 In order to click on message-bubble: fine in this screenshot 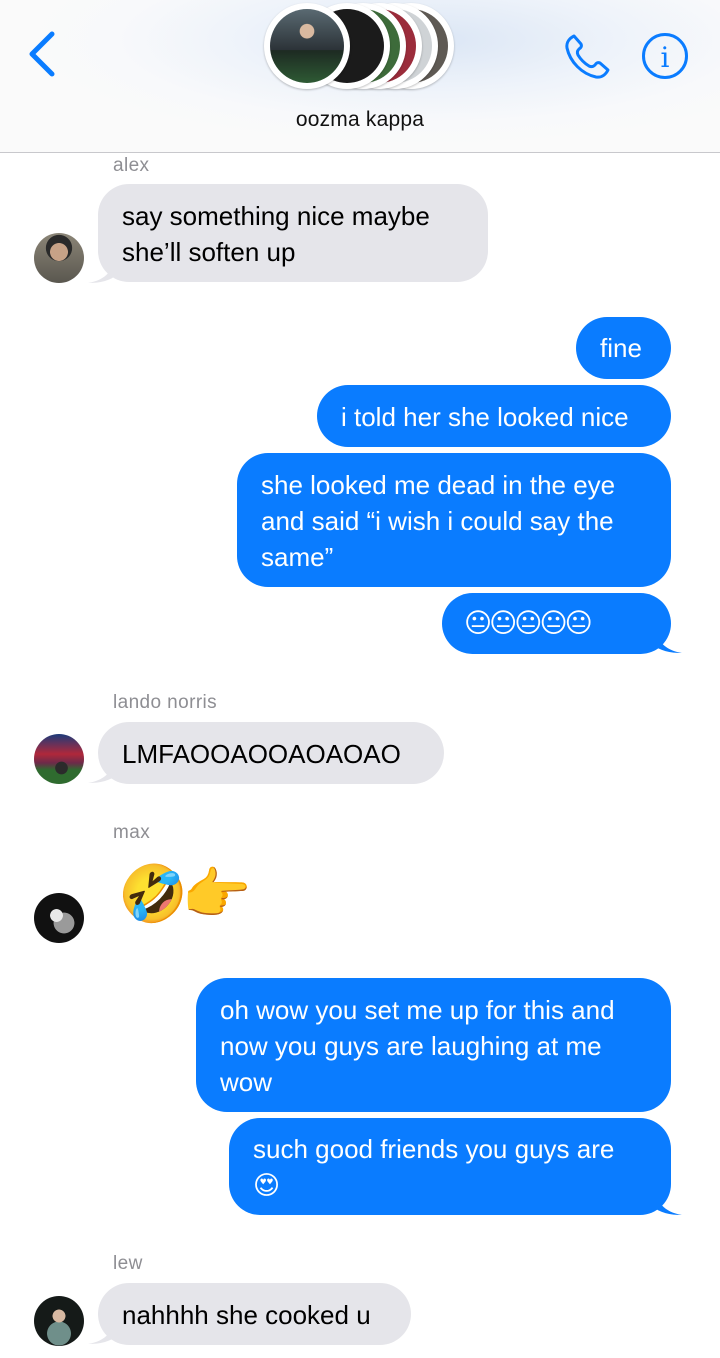, I will do `click(623, 348)`.